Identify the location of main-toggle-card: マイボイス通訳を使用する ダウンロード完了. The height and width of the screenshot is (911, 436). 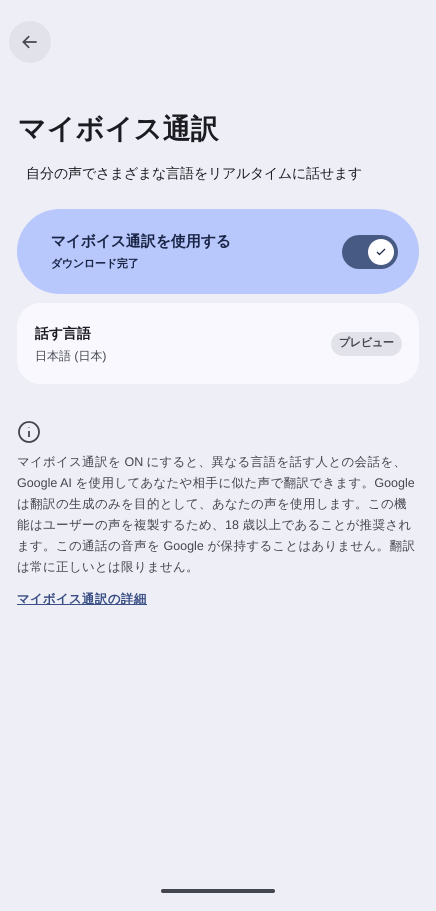
(218, 251).